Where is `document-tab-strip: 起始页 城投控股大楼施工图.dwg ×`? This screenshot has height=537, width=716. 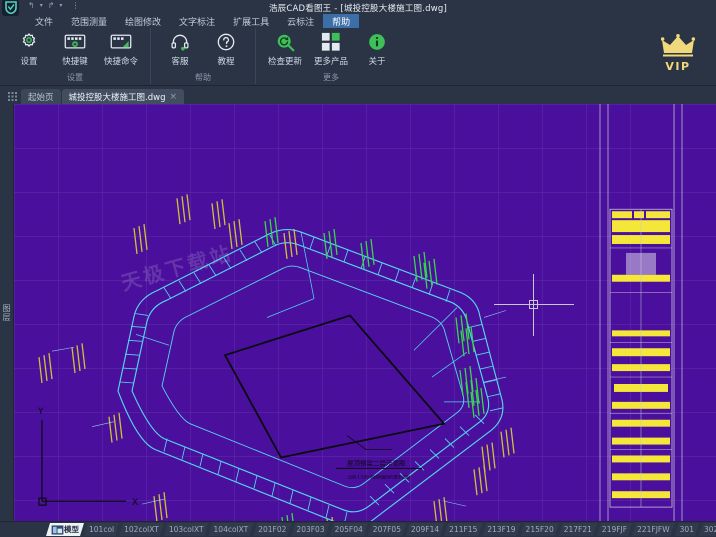 document-tab-strip: 起始页 城投控股大楼施工图.dwg × is located at coordinates (358, 95).